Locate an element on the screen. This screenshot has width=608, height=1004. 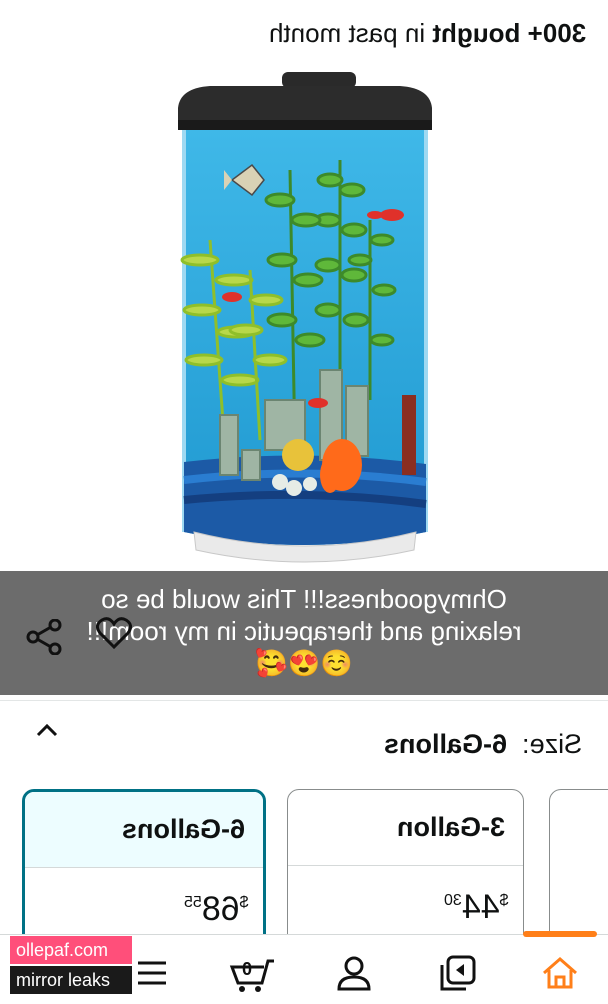
library-icon is located at coordinates (458, 973).